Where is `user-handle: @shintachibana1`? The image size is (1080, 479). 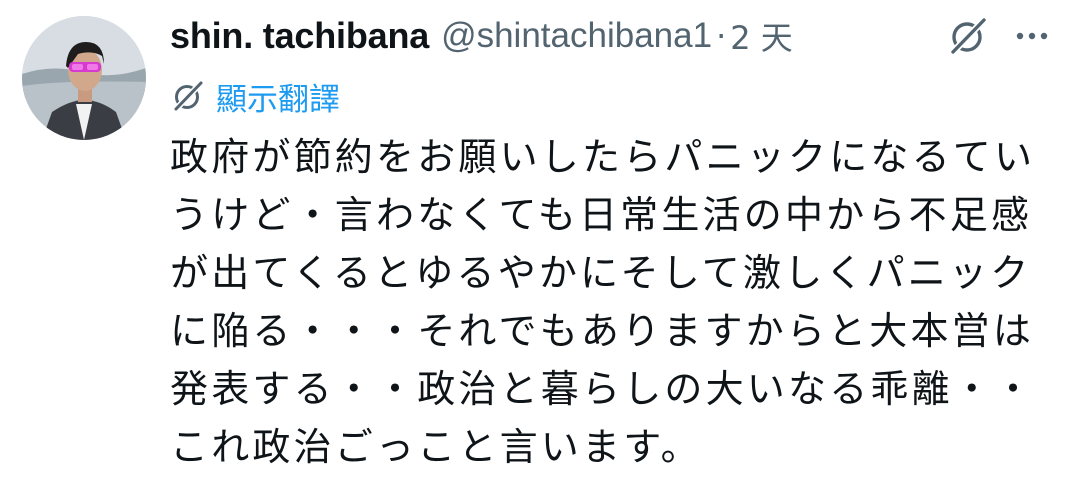 user-handle: @shintachibana1 is located at coordinates (576, 36).